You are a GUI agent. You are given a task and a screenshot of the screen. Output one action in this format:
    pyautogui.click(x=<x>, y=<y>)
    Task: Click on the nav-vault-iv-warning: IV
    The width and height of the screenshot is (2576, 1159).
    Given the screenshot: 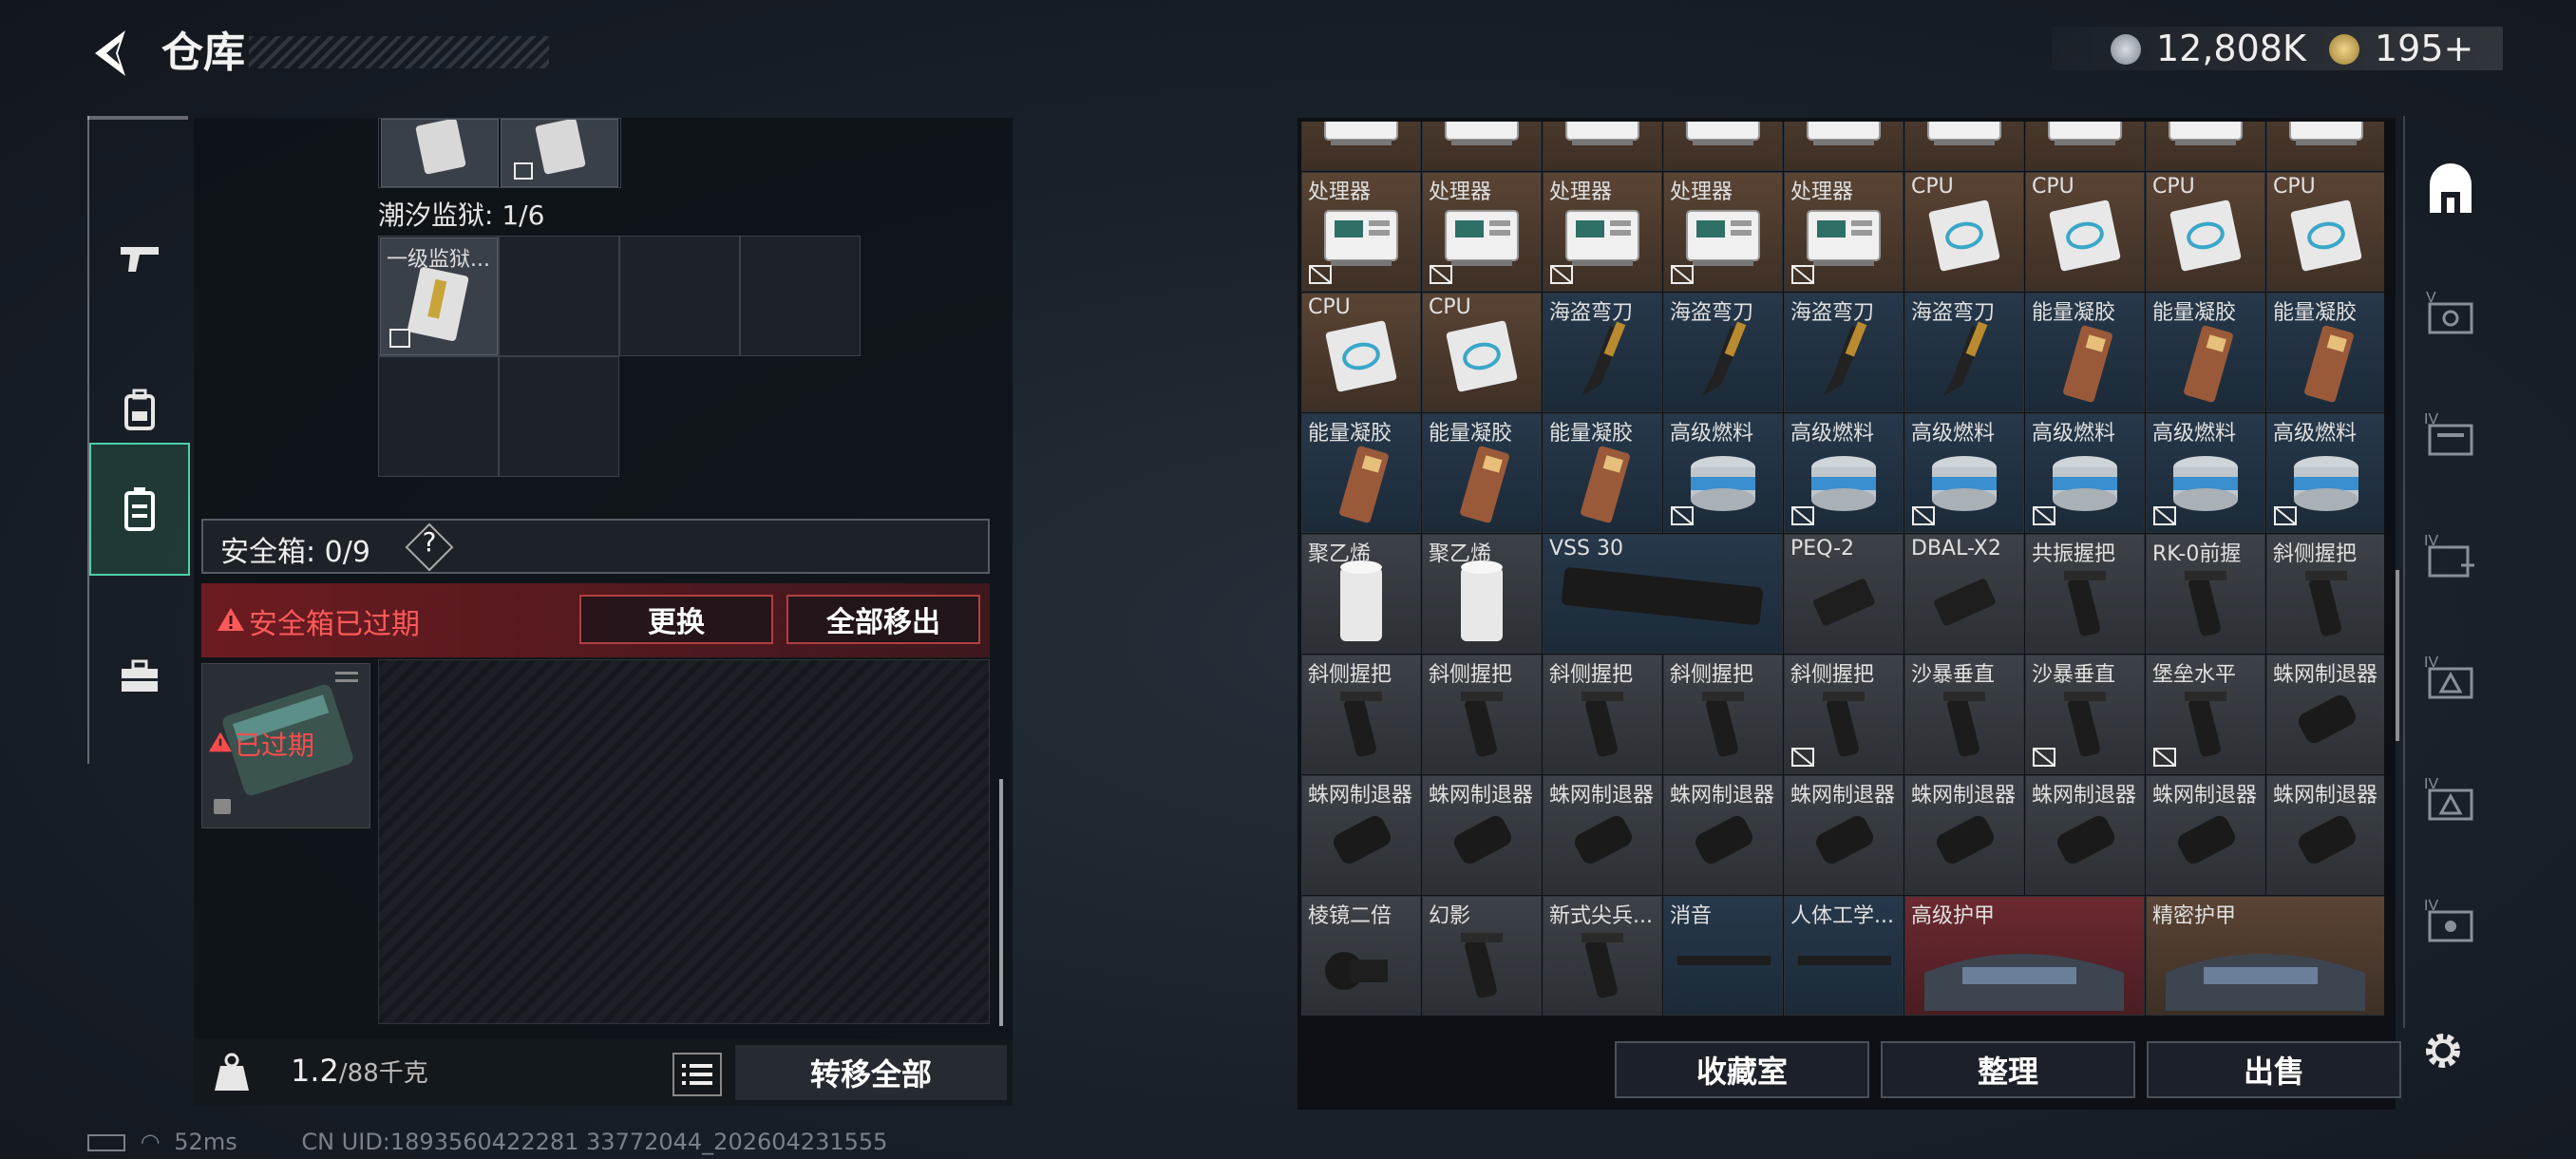 What is the action you would take?
    pyautogui.click(x=2450, y=676)
    